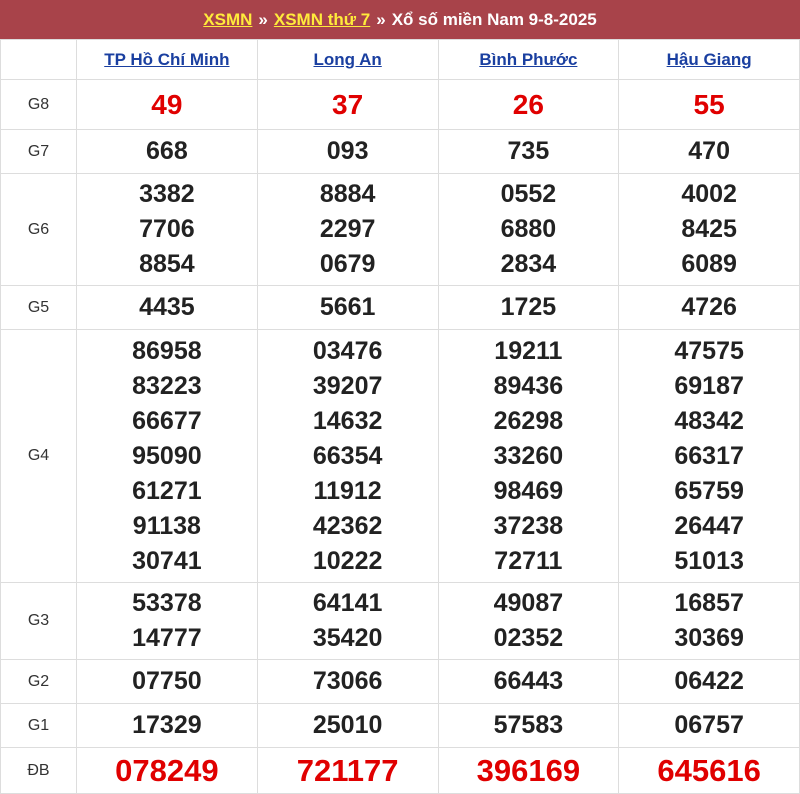 The height and width of the screenshot is (794, 800). Describe the element at coordinates (494, 19) in the screenshot. I see `page-title: Xổ số miền Nam 9-8-2025` at that location.